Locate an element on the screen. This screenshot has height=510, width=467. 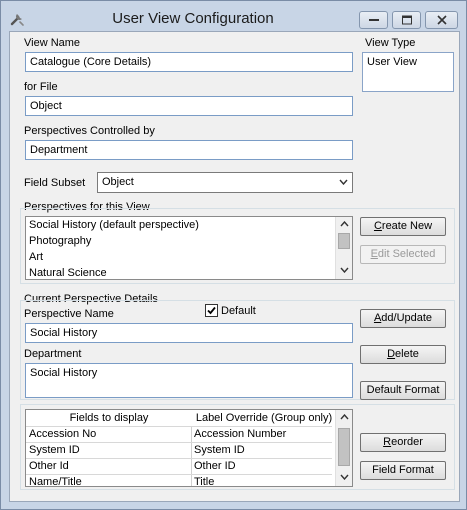
default-label: Default is located at coordinates (238, 311).